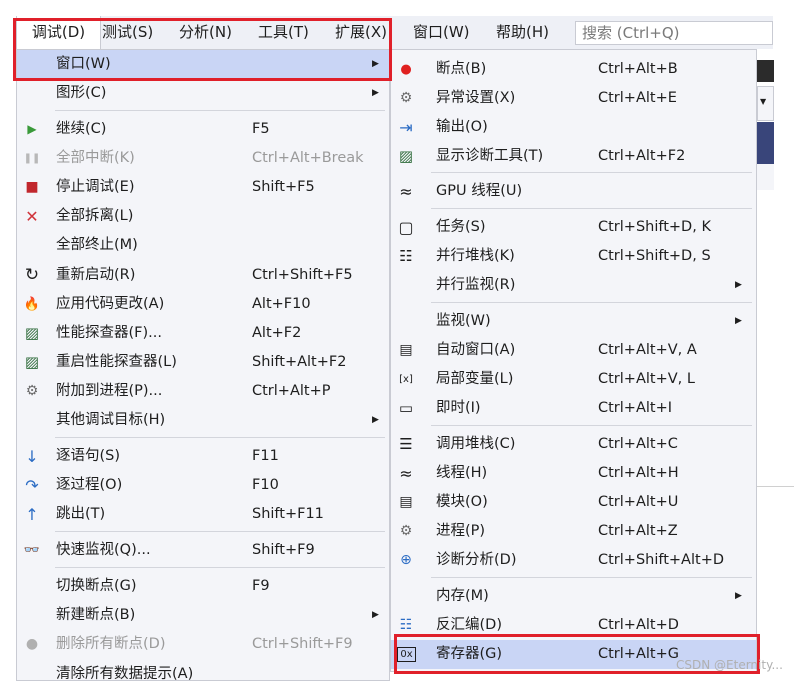 The height and width of the screenshot is (689, 794). Describe the element at coordinates (573, 502) in the screenshot. I see `window-submenu-item: ▤ 模块(O) Ctrl+Alt+U` at that location.